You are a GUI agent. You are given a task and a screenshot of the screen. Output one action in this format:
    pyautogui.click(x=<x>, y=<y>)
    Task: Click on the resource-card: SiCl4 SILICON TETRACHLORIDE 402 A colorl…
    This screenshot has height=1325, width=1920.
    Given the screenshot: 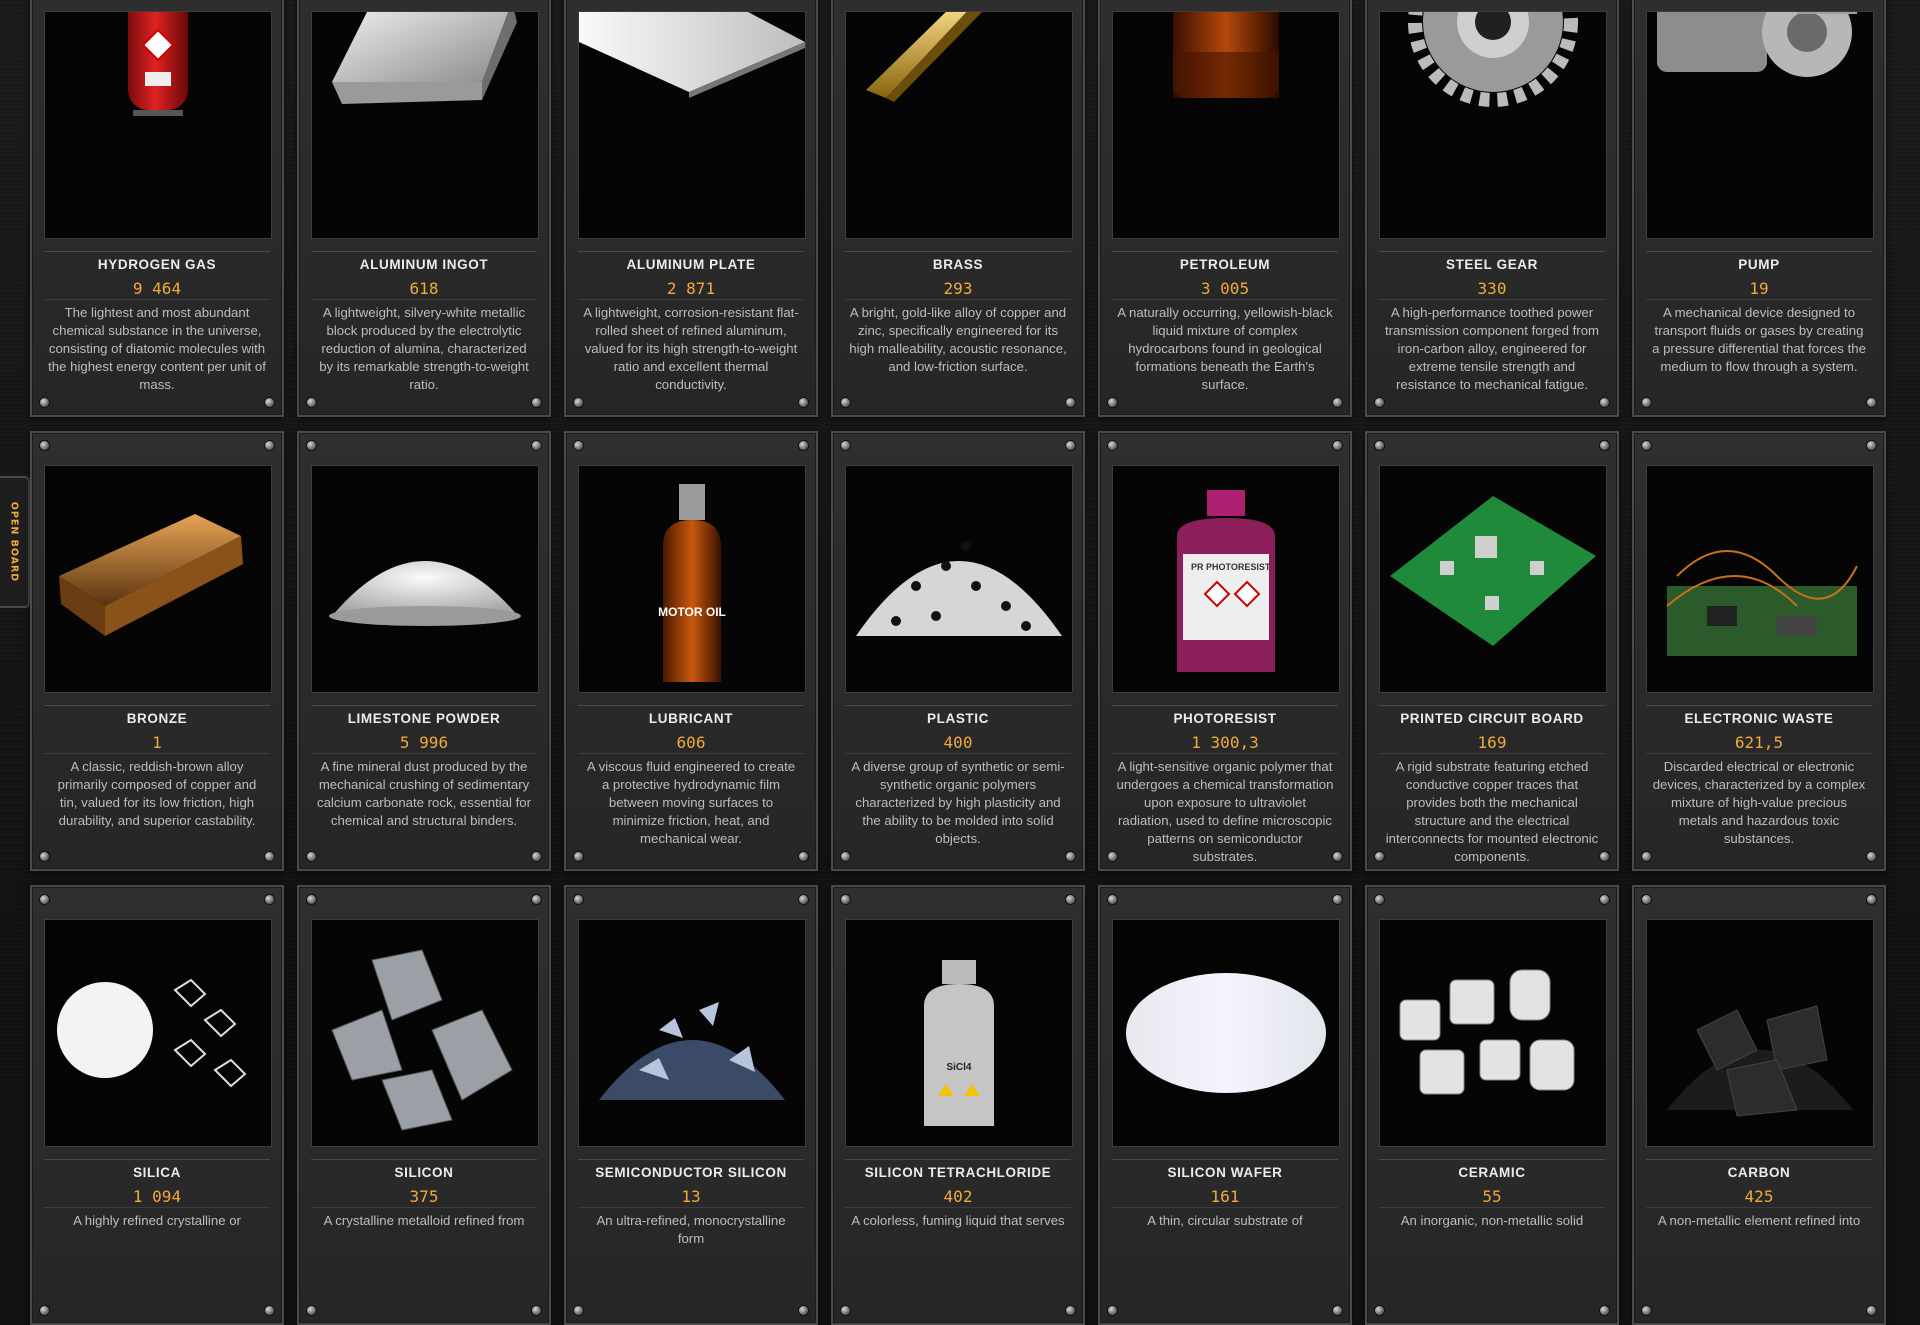 What is the action you would take?
    pyautogui.click(x=958, y=1105)
    